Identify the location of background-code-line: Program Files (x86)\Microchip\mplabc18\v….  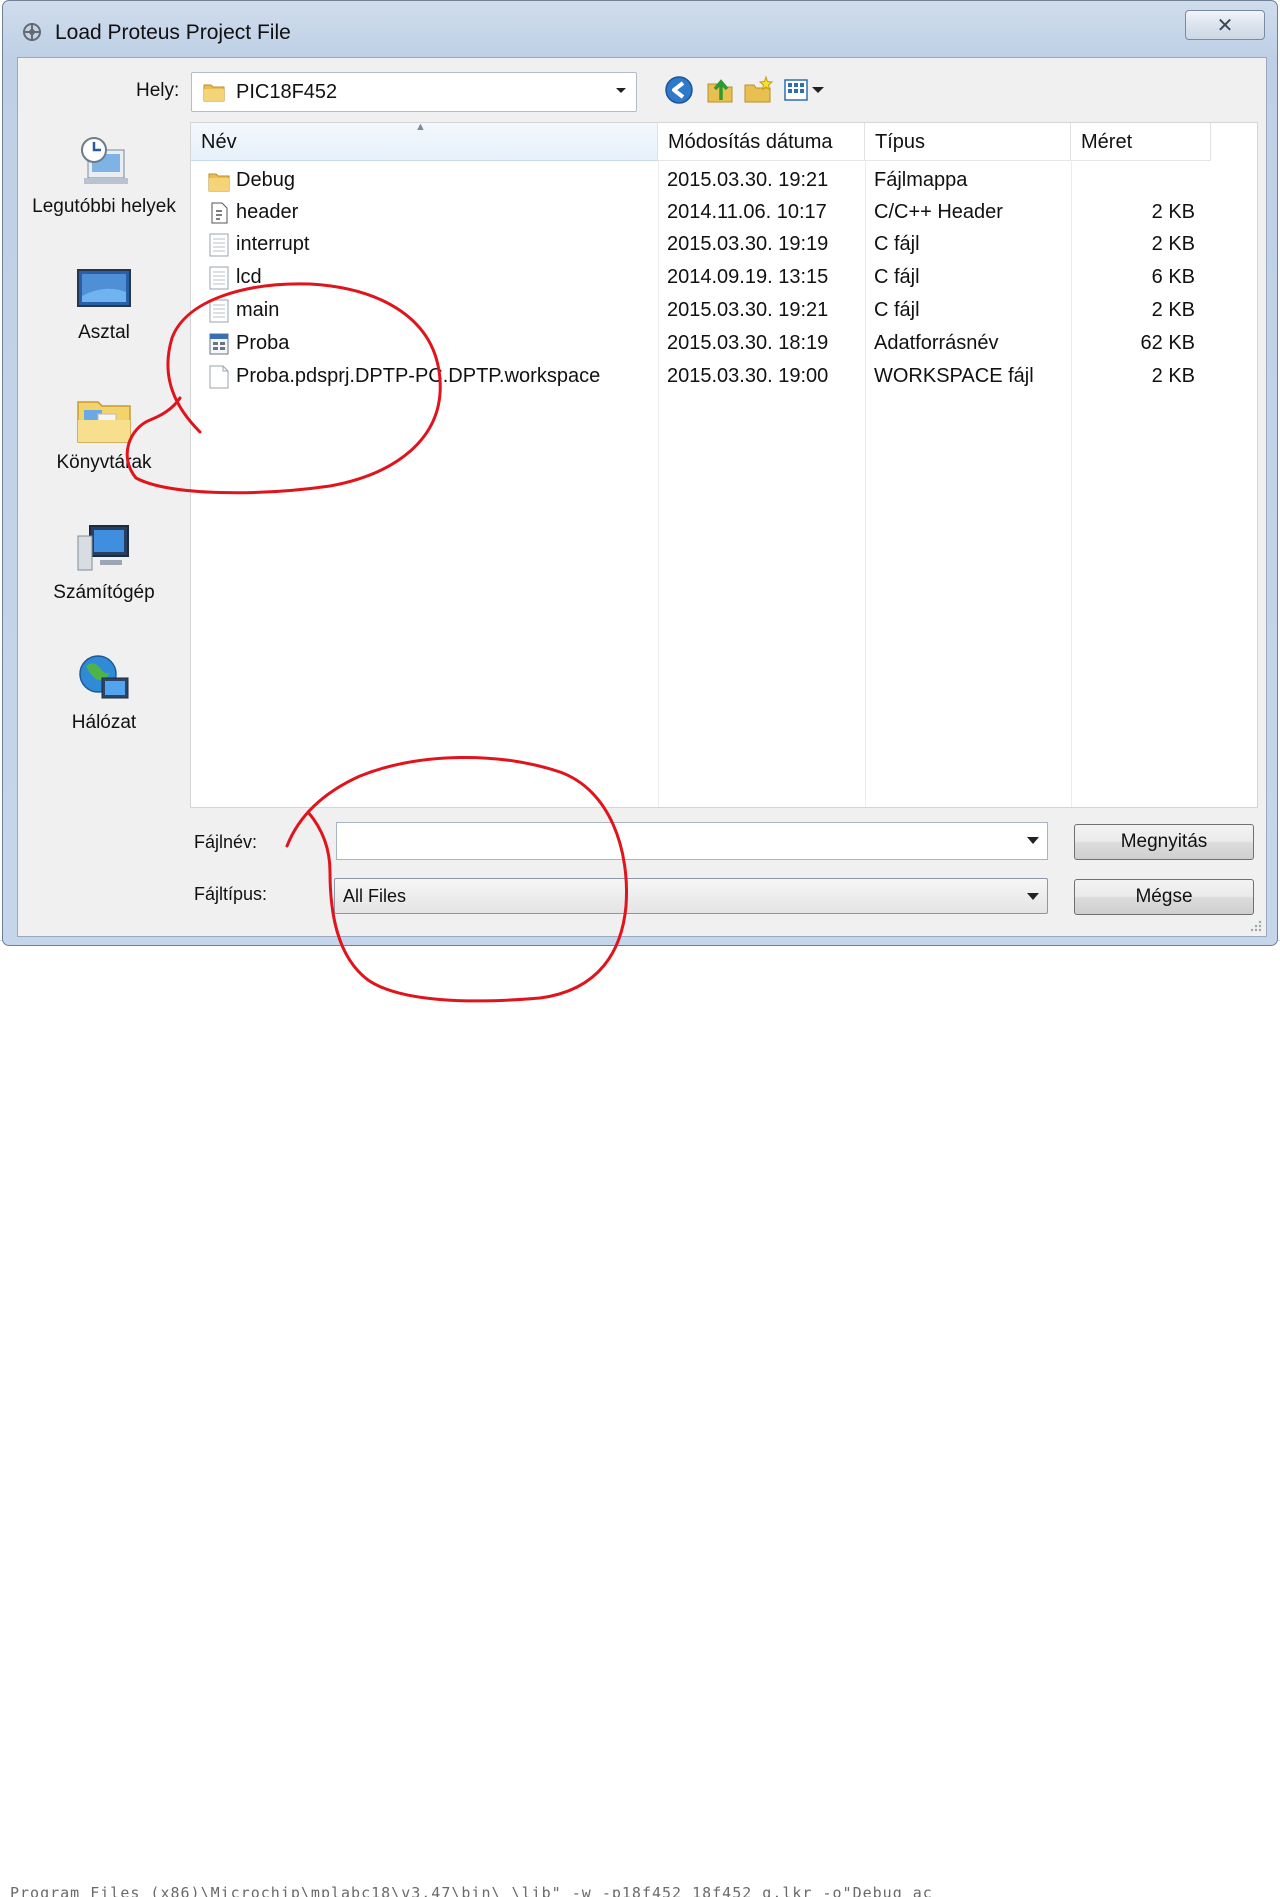
(471, 1890).